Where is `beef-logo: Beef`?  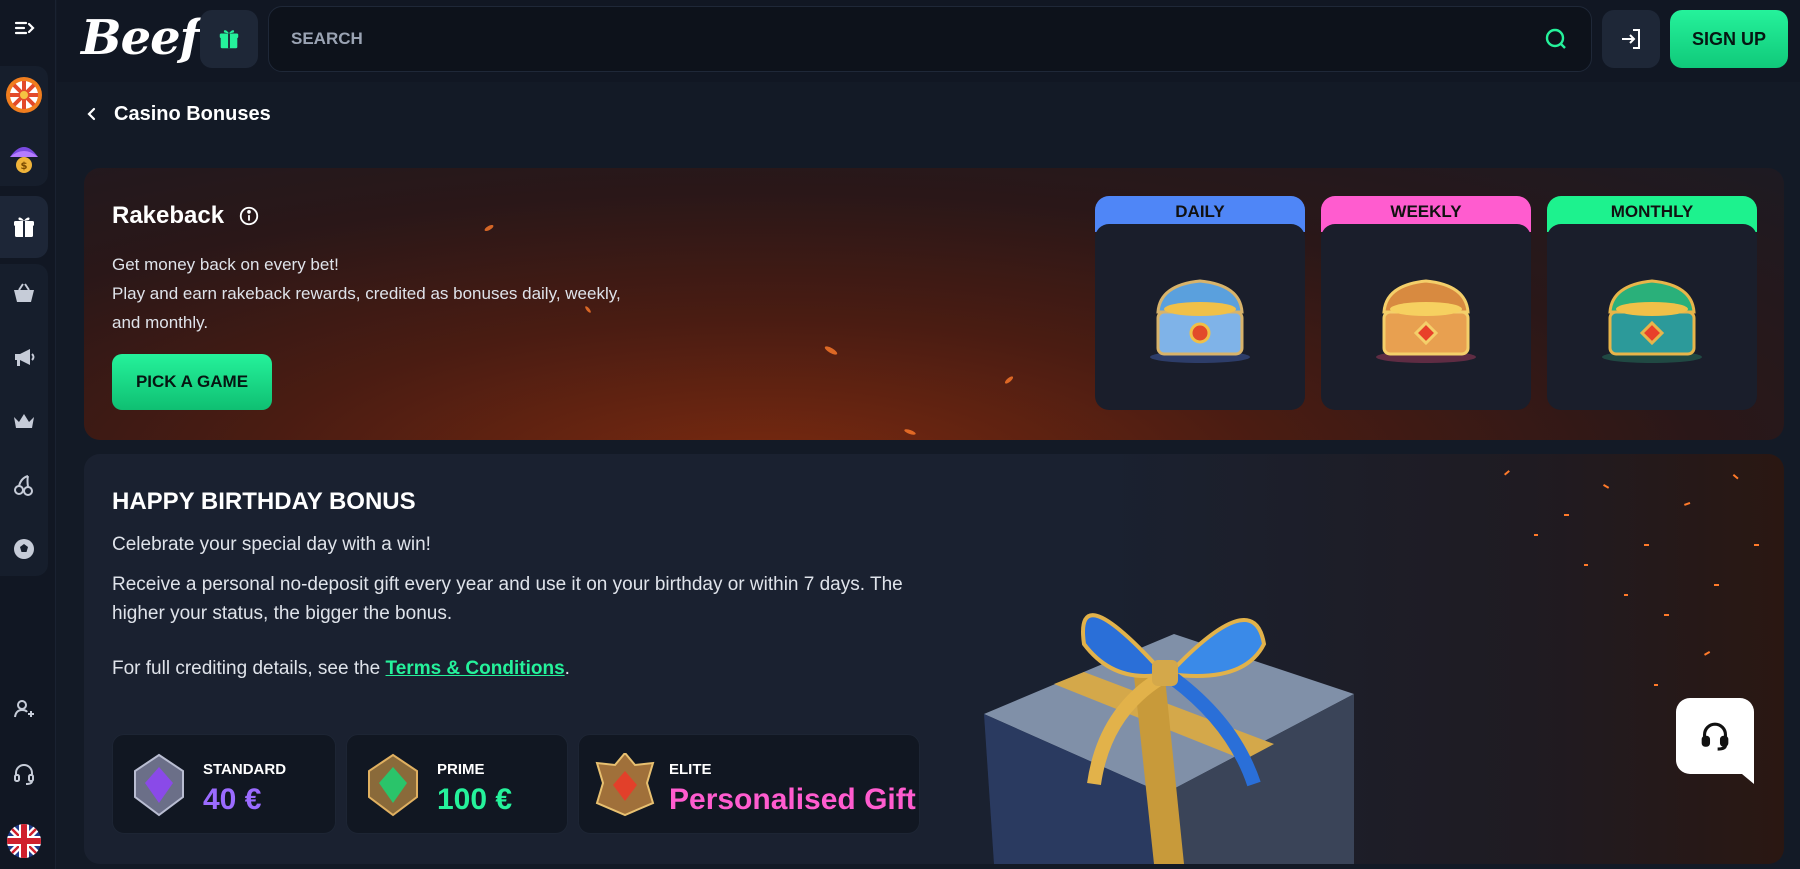 beef-logo: Beef is located at coordinates (140, 38).